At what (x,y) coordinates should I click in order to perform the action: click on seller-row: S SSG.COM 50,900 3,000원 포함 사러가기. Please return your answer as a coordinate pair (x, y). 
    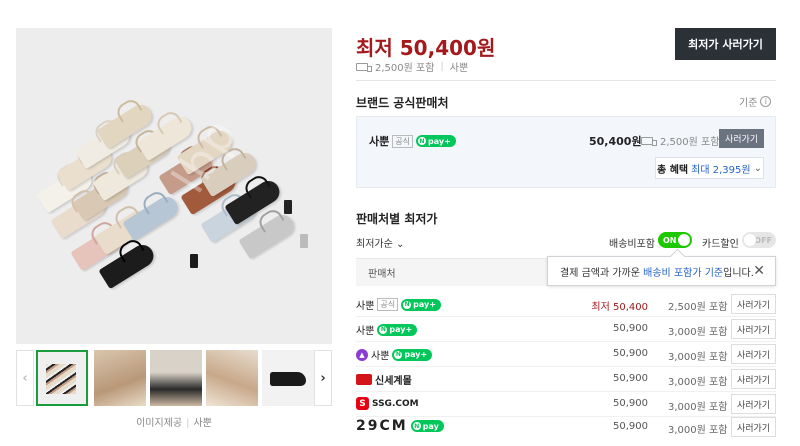
    Looking at the image, I should click on (566, 404).